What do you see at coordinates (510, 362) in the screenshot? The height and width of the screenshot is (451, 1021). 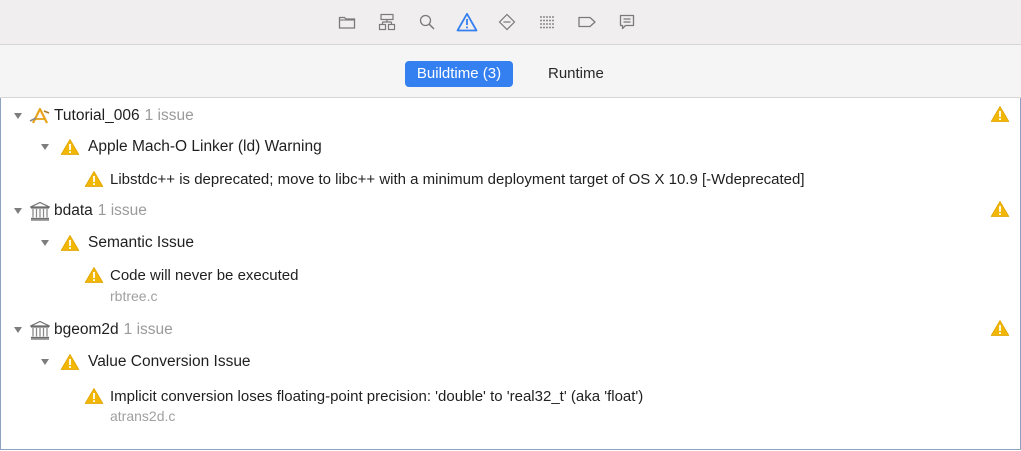 I see `issue-category-row: Value Conversion Issue` at bounding box center [510, 362].